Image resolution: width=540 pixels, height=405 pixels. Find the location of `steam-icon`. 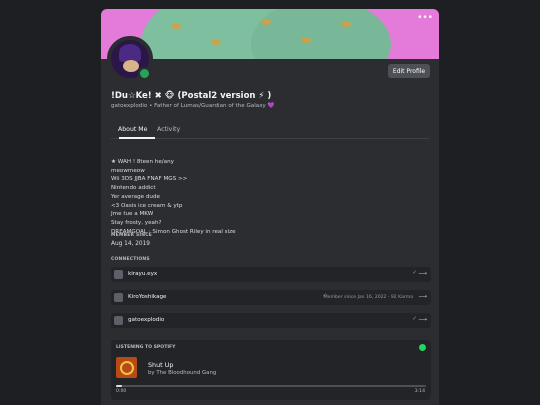

steam-icon is located at coordinates (118, 320).